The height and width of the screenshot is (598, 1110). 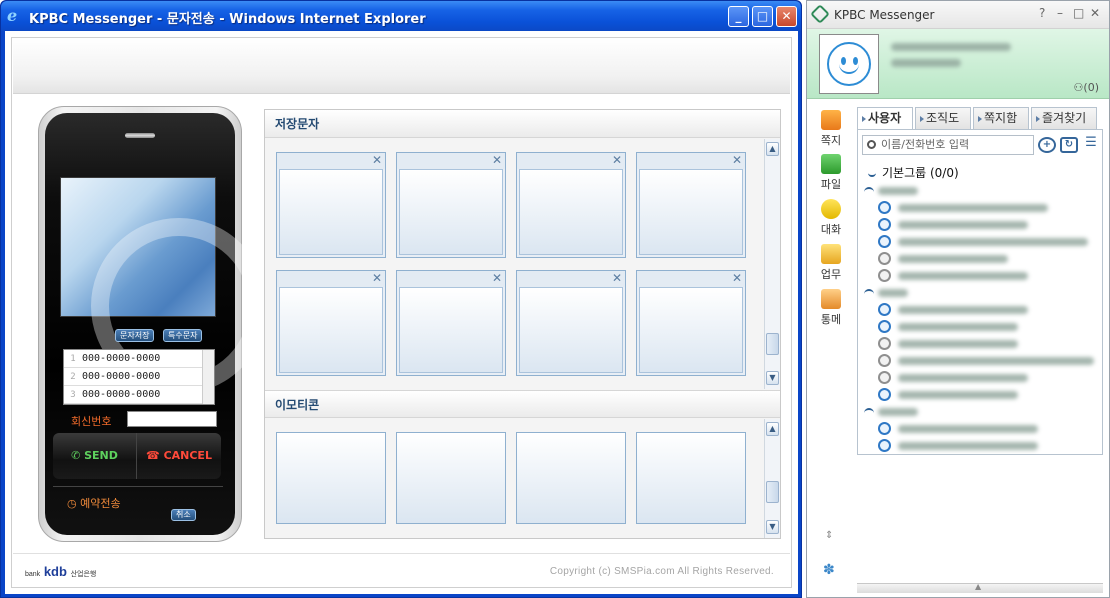 I want to click on tab-notebox: 쪽지함, so click(x=1001, y=118).